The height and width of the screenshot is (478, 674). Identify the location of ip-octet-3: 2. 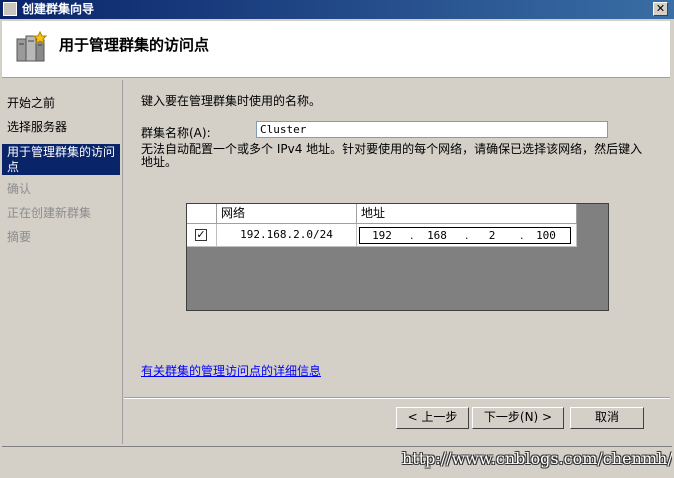
(492, 235).